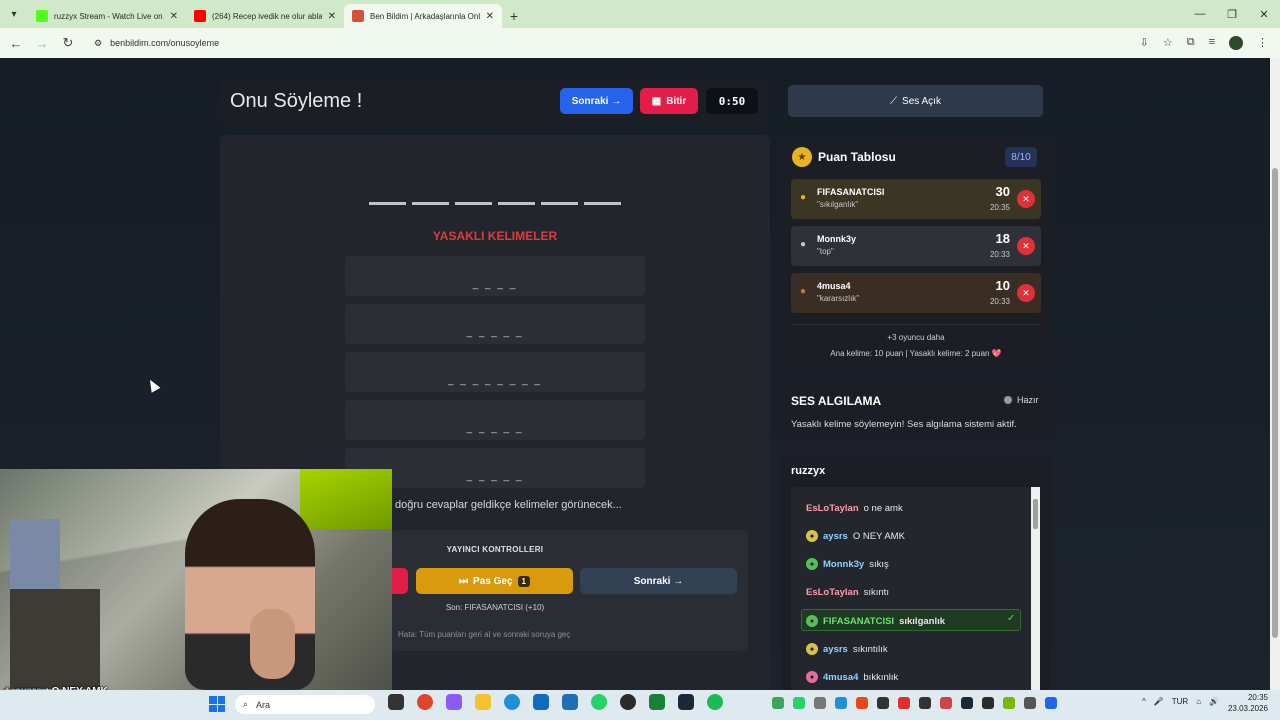 The image size is (1280, 720). Describe the element at coordinates (1008, 400) in the screenshot. I see `status-dot-icon` at that location.